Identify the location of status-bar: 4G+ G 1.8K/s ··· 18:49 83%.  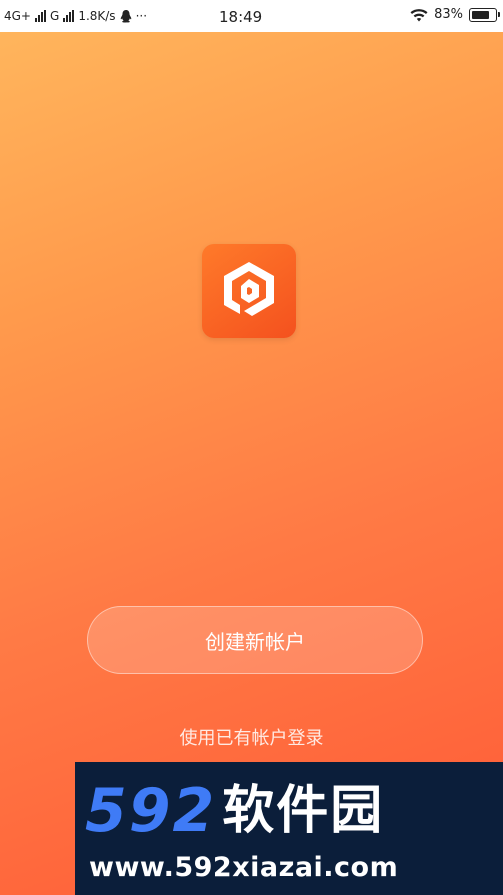
(251, 16).